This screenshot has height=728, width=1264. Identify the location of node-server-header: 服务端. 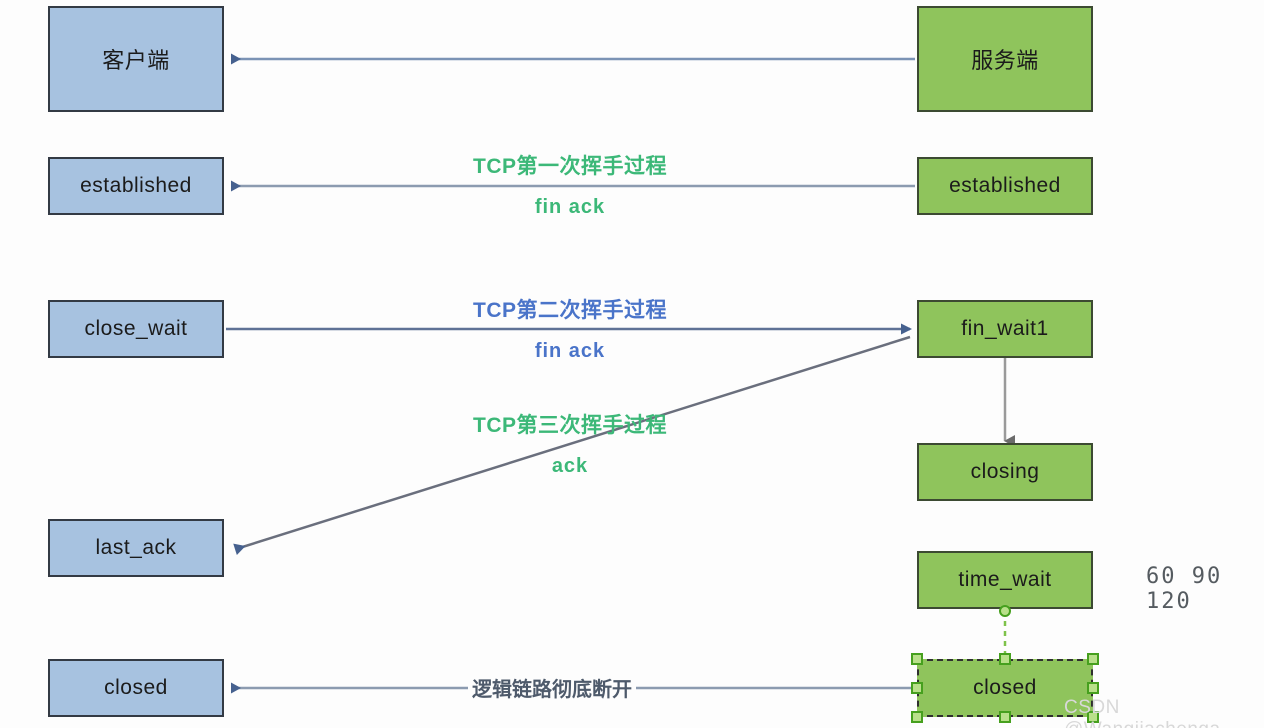
(1005, 59).